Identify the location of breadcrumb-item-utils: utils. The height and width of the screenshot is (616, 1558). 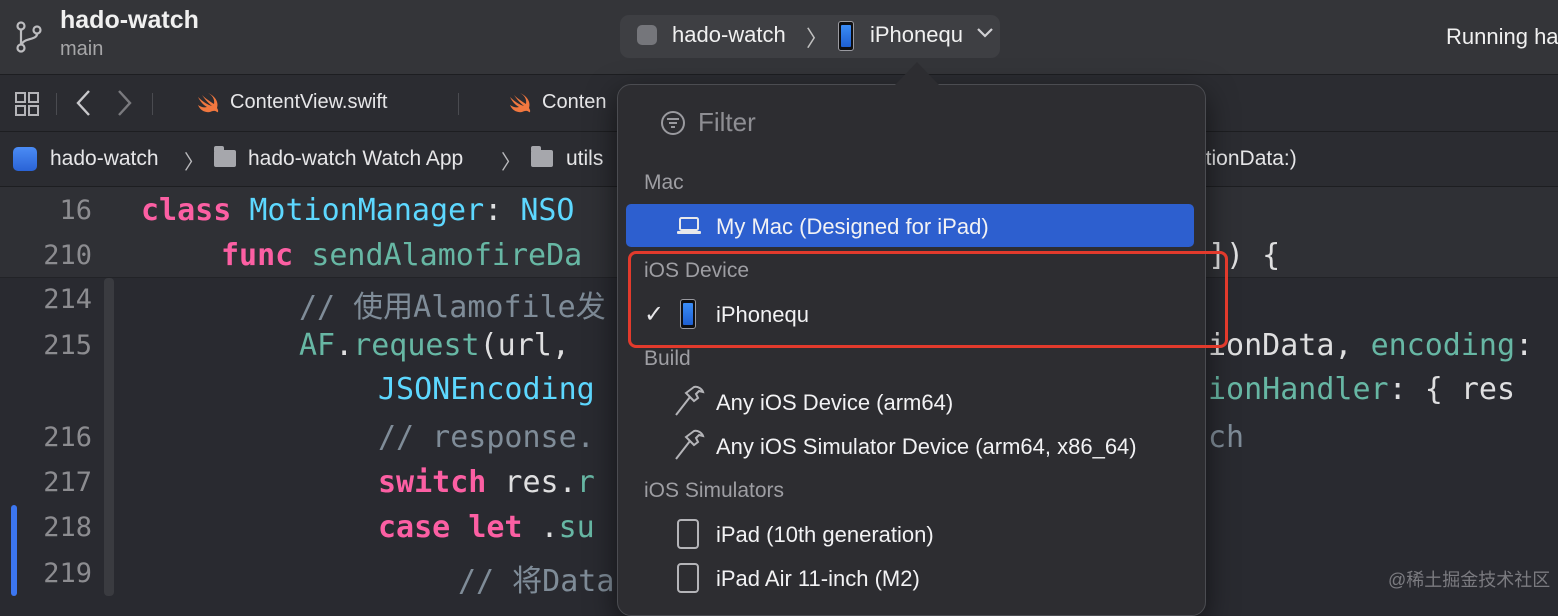
(584, 159).